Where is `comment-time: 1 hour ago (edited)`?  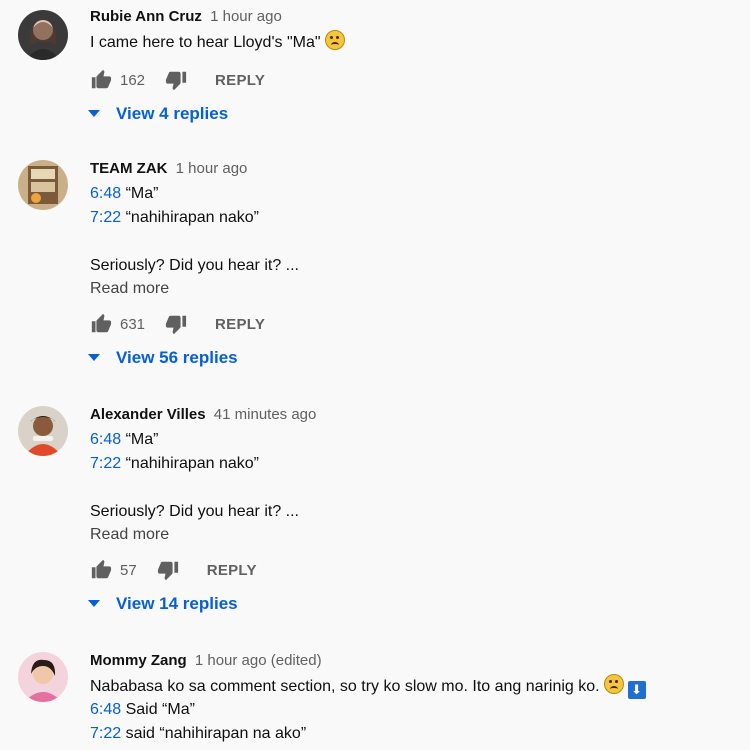 comment-time: 1 hour ago (edited) is located at coordinates (258, 660).